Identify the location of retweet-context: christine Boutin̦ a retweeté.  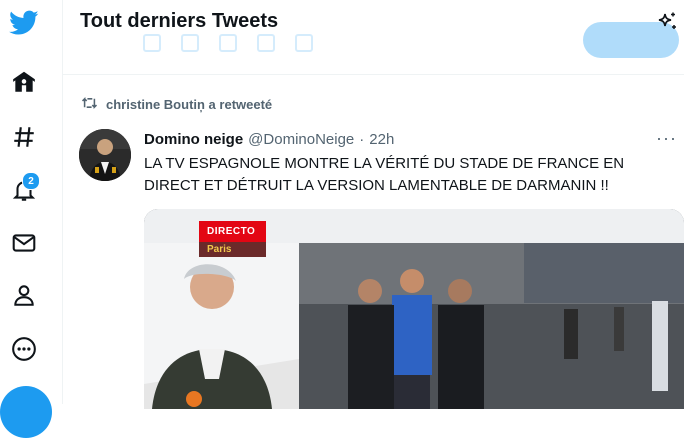
(176, 104).